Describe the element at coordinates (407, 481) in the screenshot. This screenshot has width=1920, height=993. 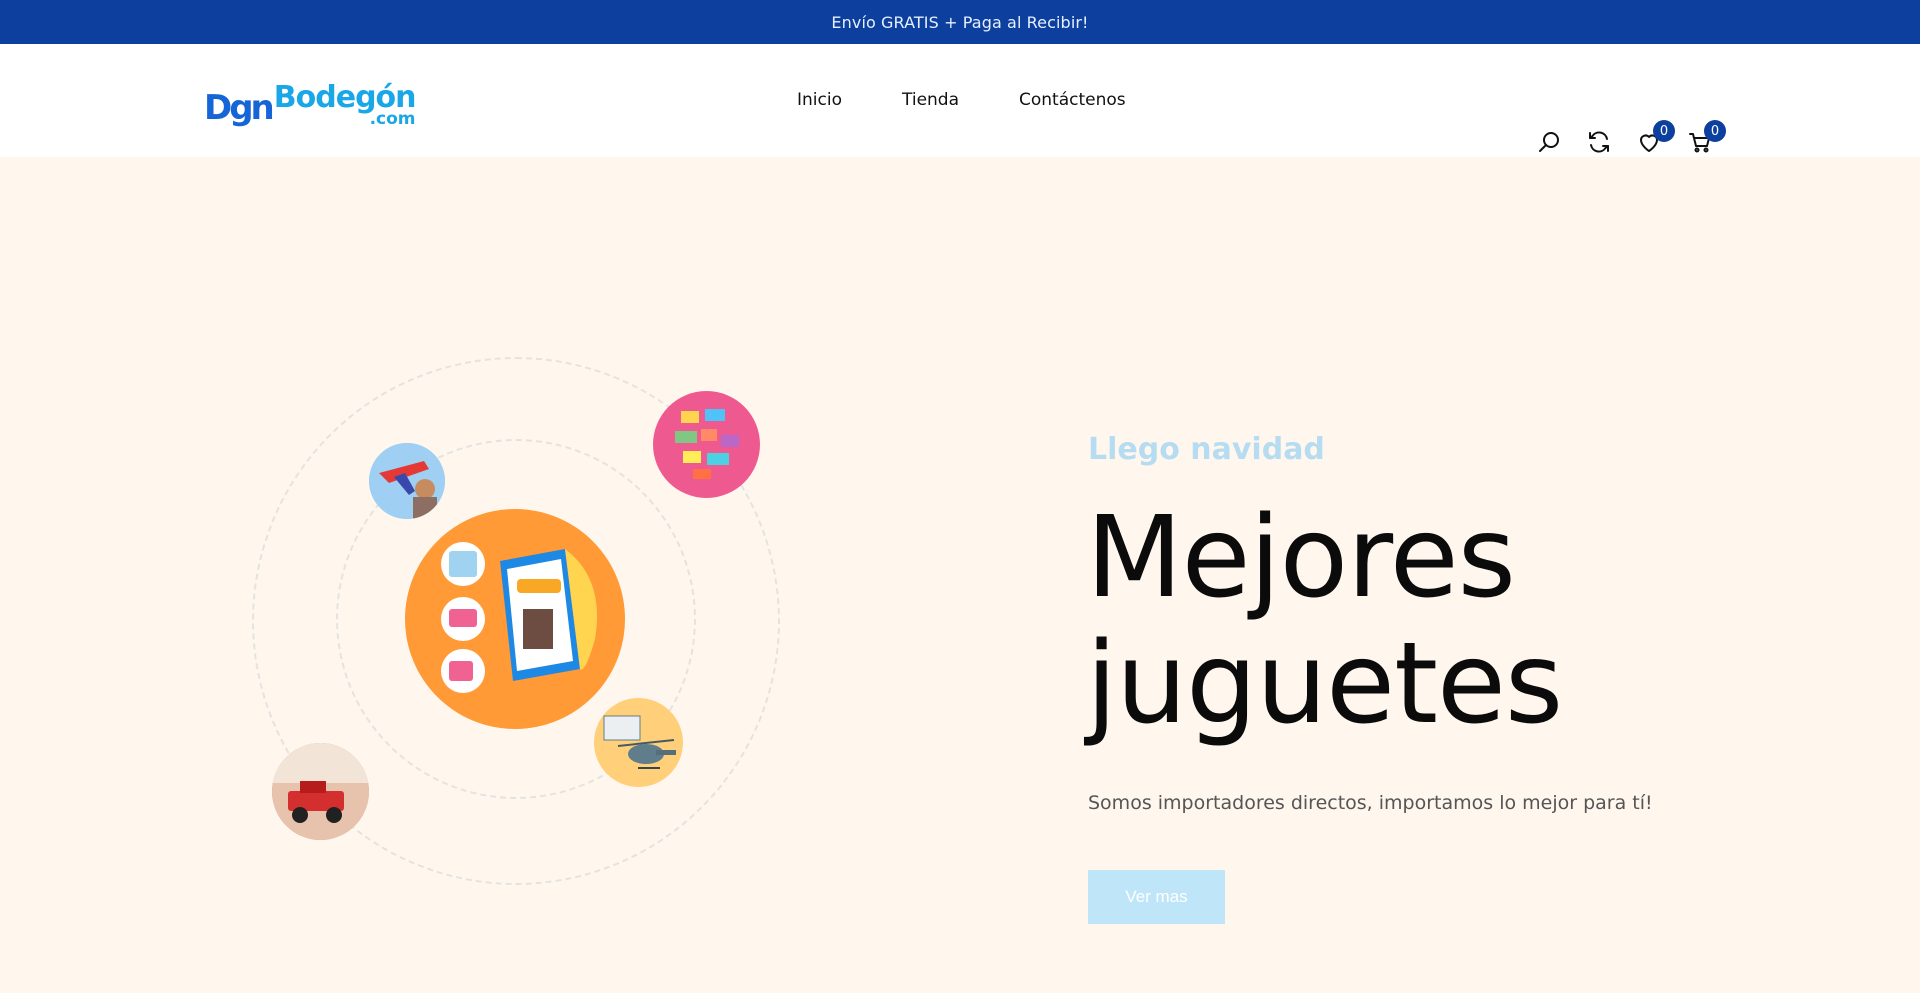
I see `toy-plane-product` at that location.